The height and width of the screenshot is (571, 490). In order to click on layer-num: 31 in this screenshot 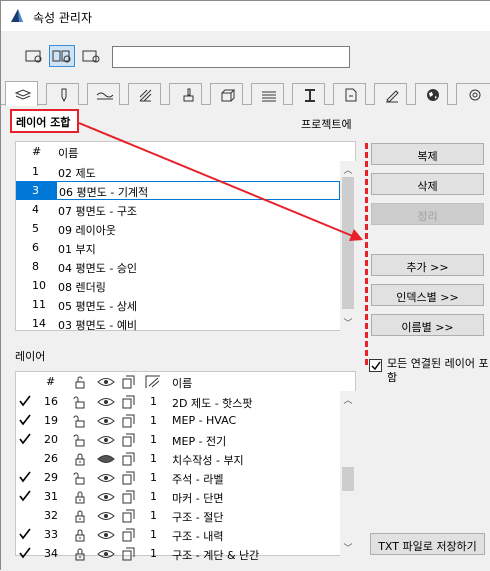, I will do `click(51, 496)`.